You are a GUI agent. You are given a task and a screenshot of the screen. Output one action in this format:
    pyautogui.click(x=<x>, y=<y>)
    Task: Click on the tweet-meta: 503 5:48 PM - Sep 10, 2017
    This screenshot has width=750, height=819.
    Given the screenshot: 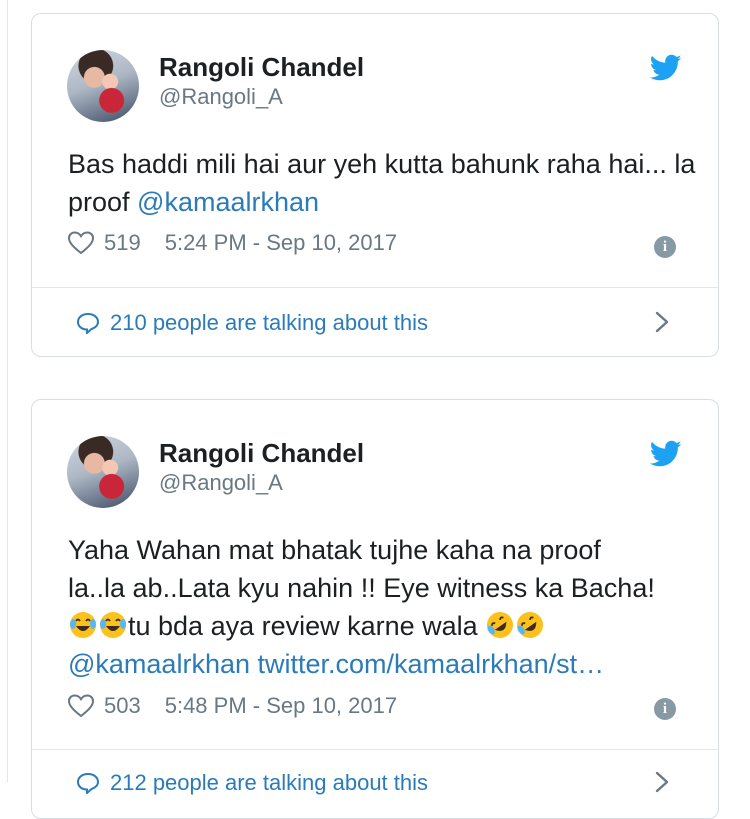 What is the action you would take?
    pyautogui.click(x=232, y=706)
    